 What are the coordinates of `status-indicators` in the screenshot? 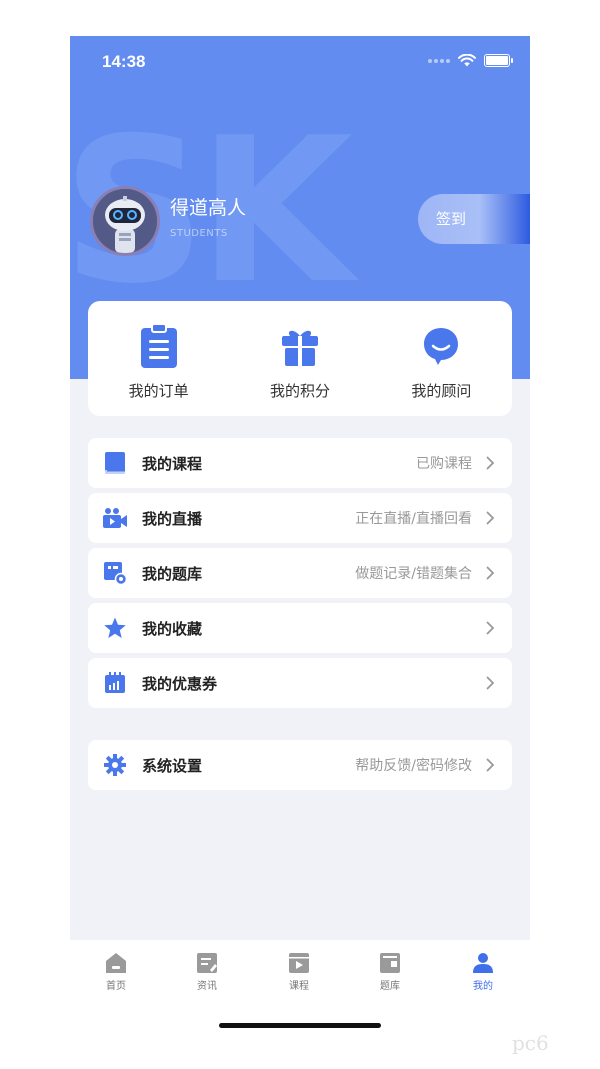 It's located at (470, 60).